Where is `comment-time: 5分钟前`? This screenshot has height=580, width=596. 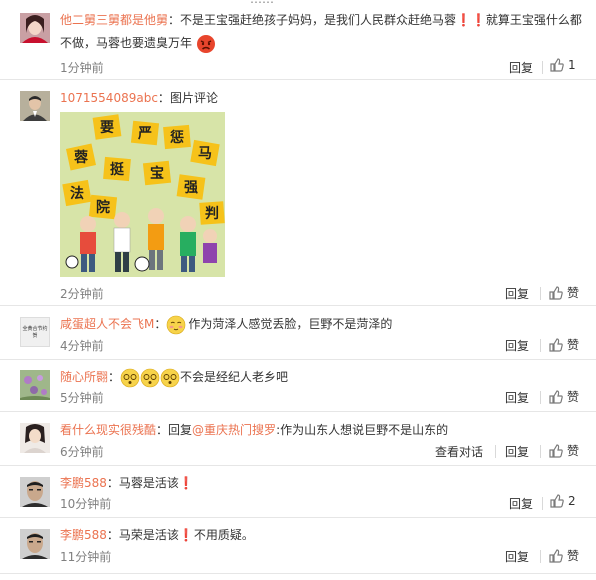 comment-time: 5分钟前 is located at coordinates (82, 398).